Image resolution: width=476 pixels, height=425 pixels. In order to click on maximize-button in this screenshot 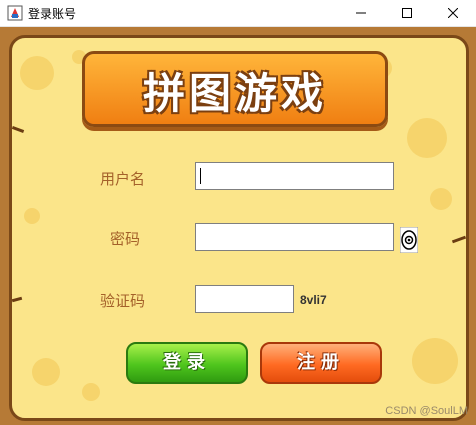, I will do `click(407, 13)`.